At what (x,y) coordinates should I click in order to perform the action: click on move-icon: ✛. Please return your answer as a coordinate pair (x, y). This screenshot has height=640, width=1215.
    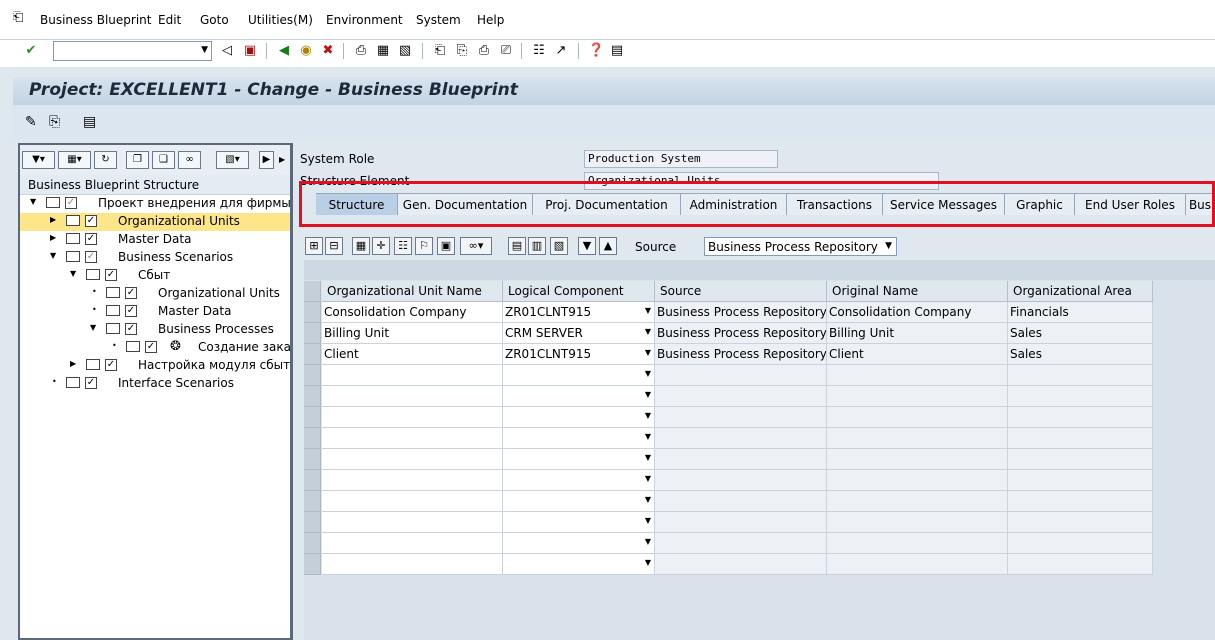
    Looking at the image, I should click on (381, 246).